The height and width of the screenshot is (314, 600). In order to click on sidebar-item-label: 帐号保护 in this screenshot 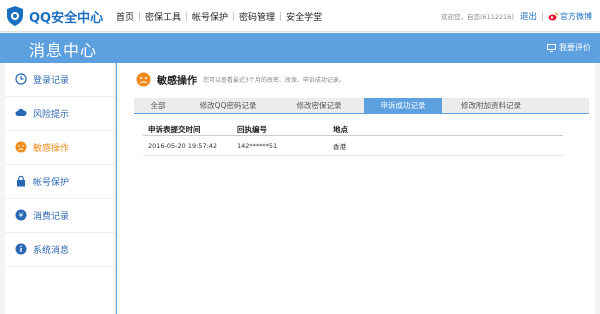, I will do `click(51, 183)`.